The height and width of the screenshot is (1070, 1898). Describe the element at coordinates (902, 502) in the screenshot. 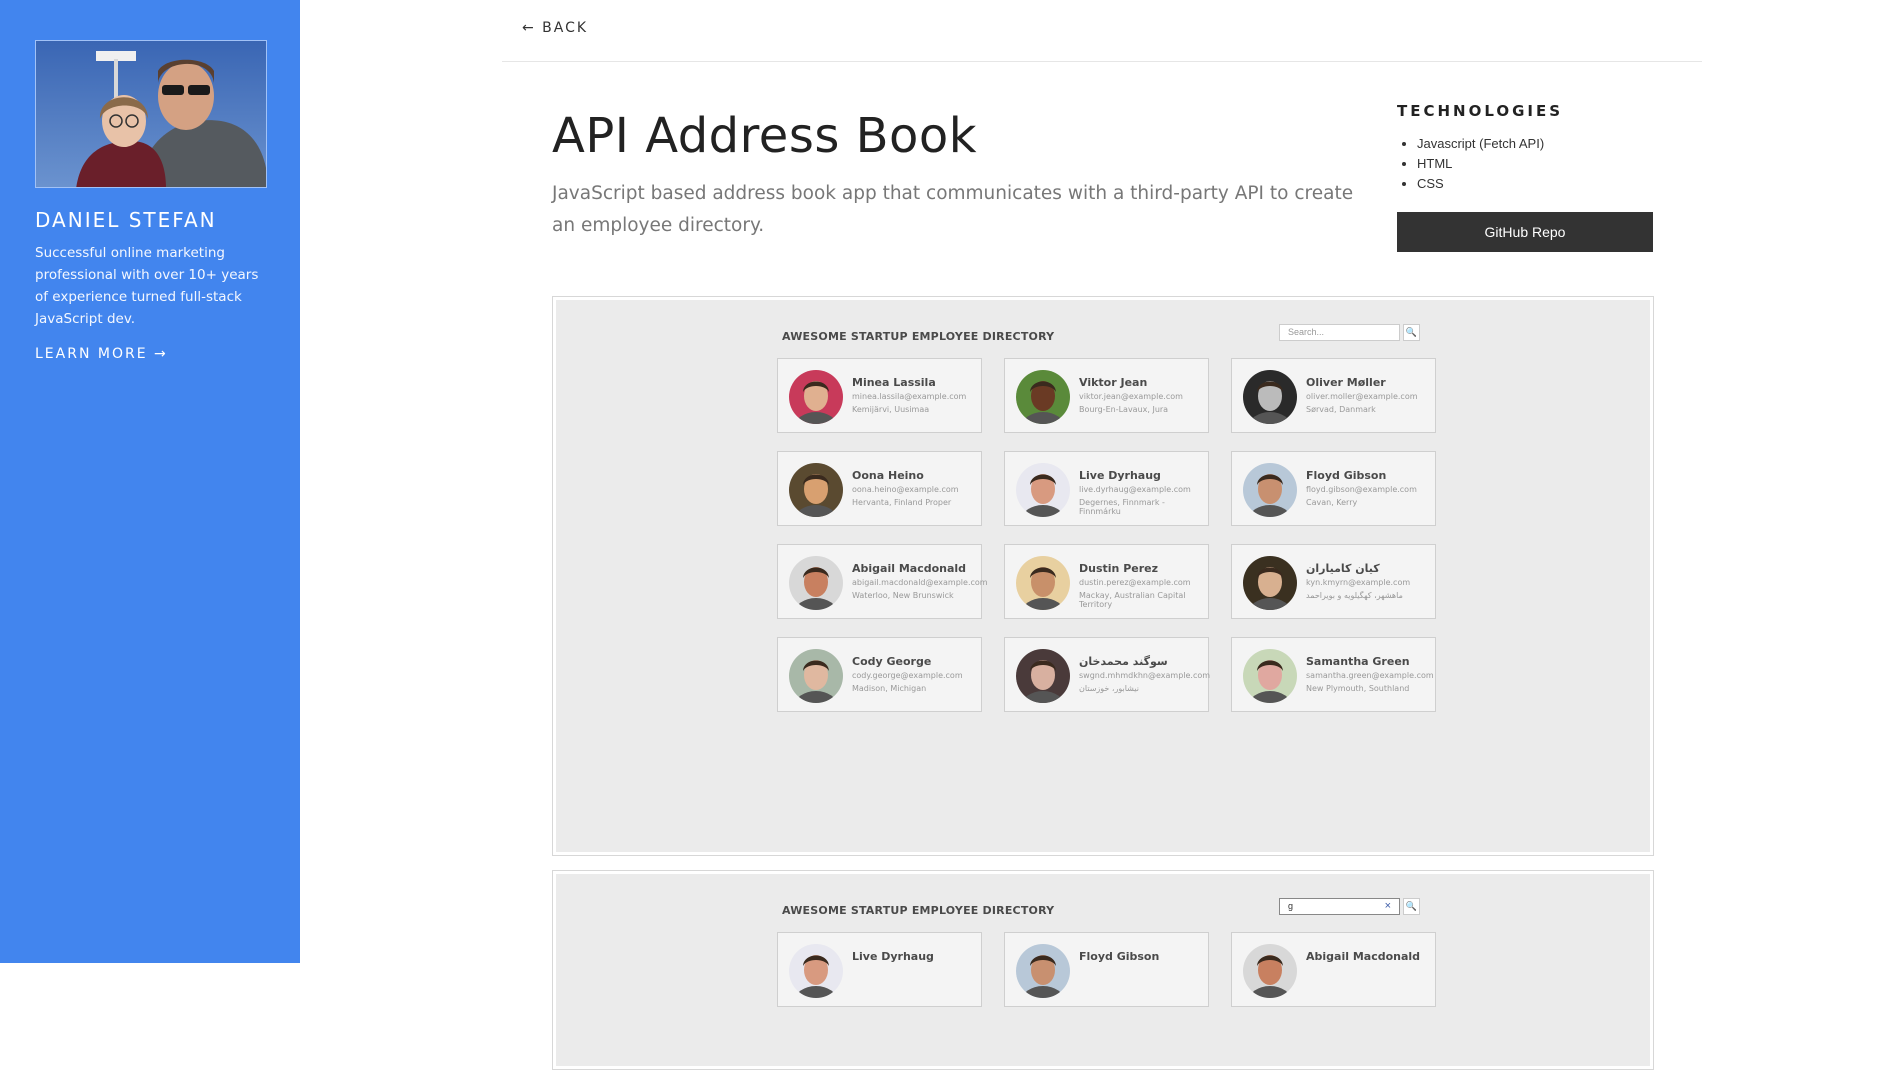

I see `employee-location: Hervanta, Finland Proper` at that location.